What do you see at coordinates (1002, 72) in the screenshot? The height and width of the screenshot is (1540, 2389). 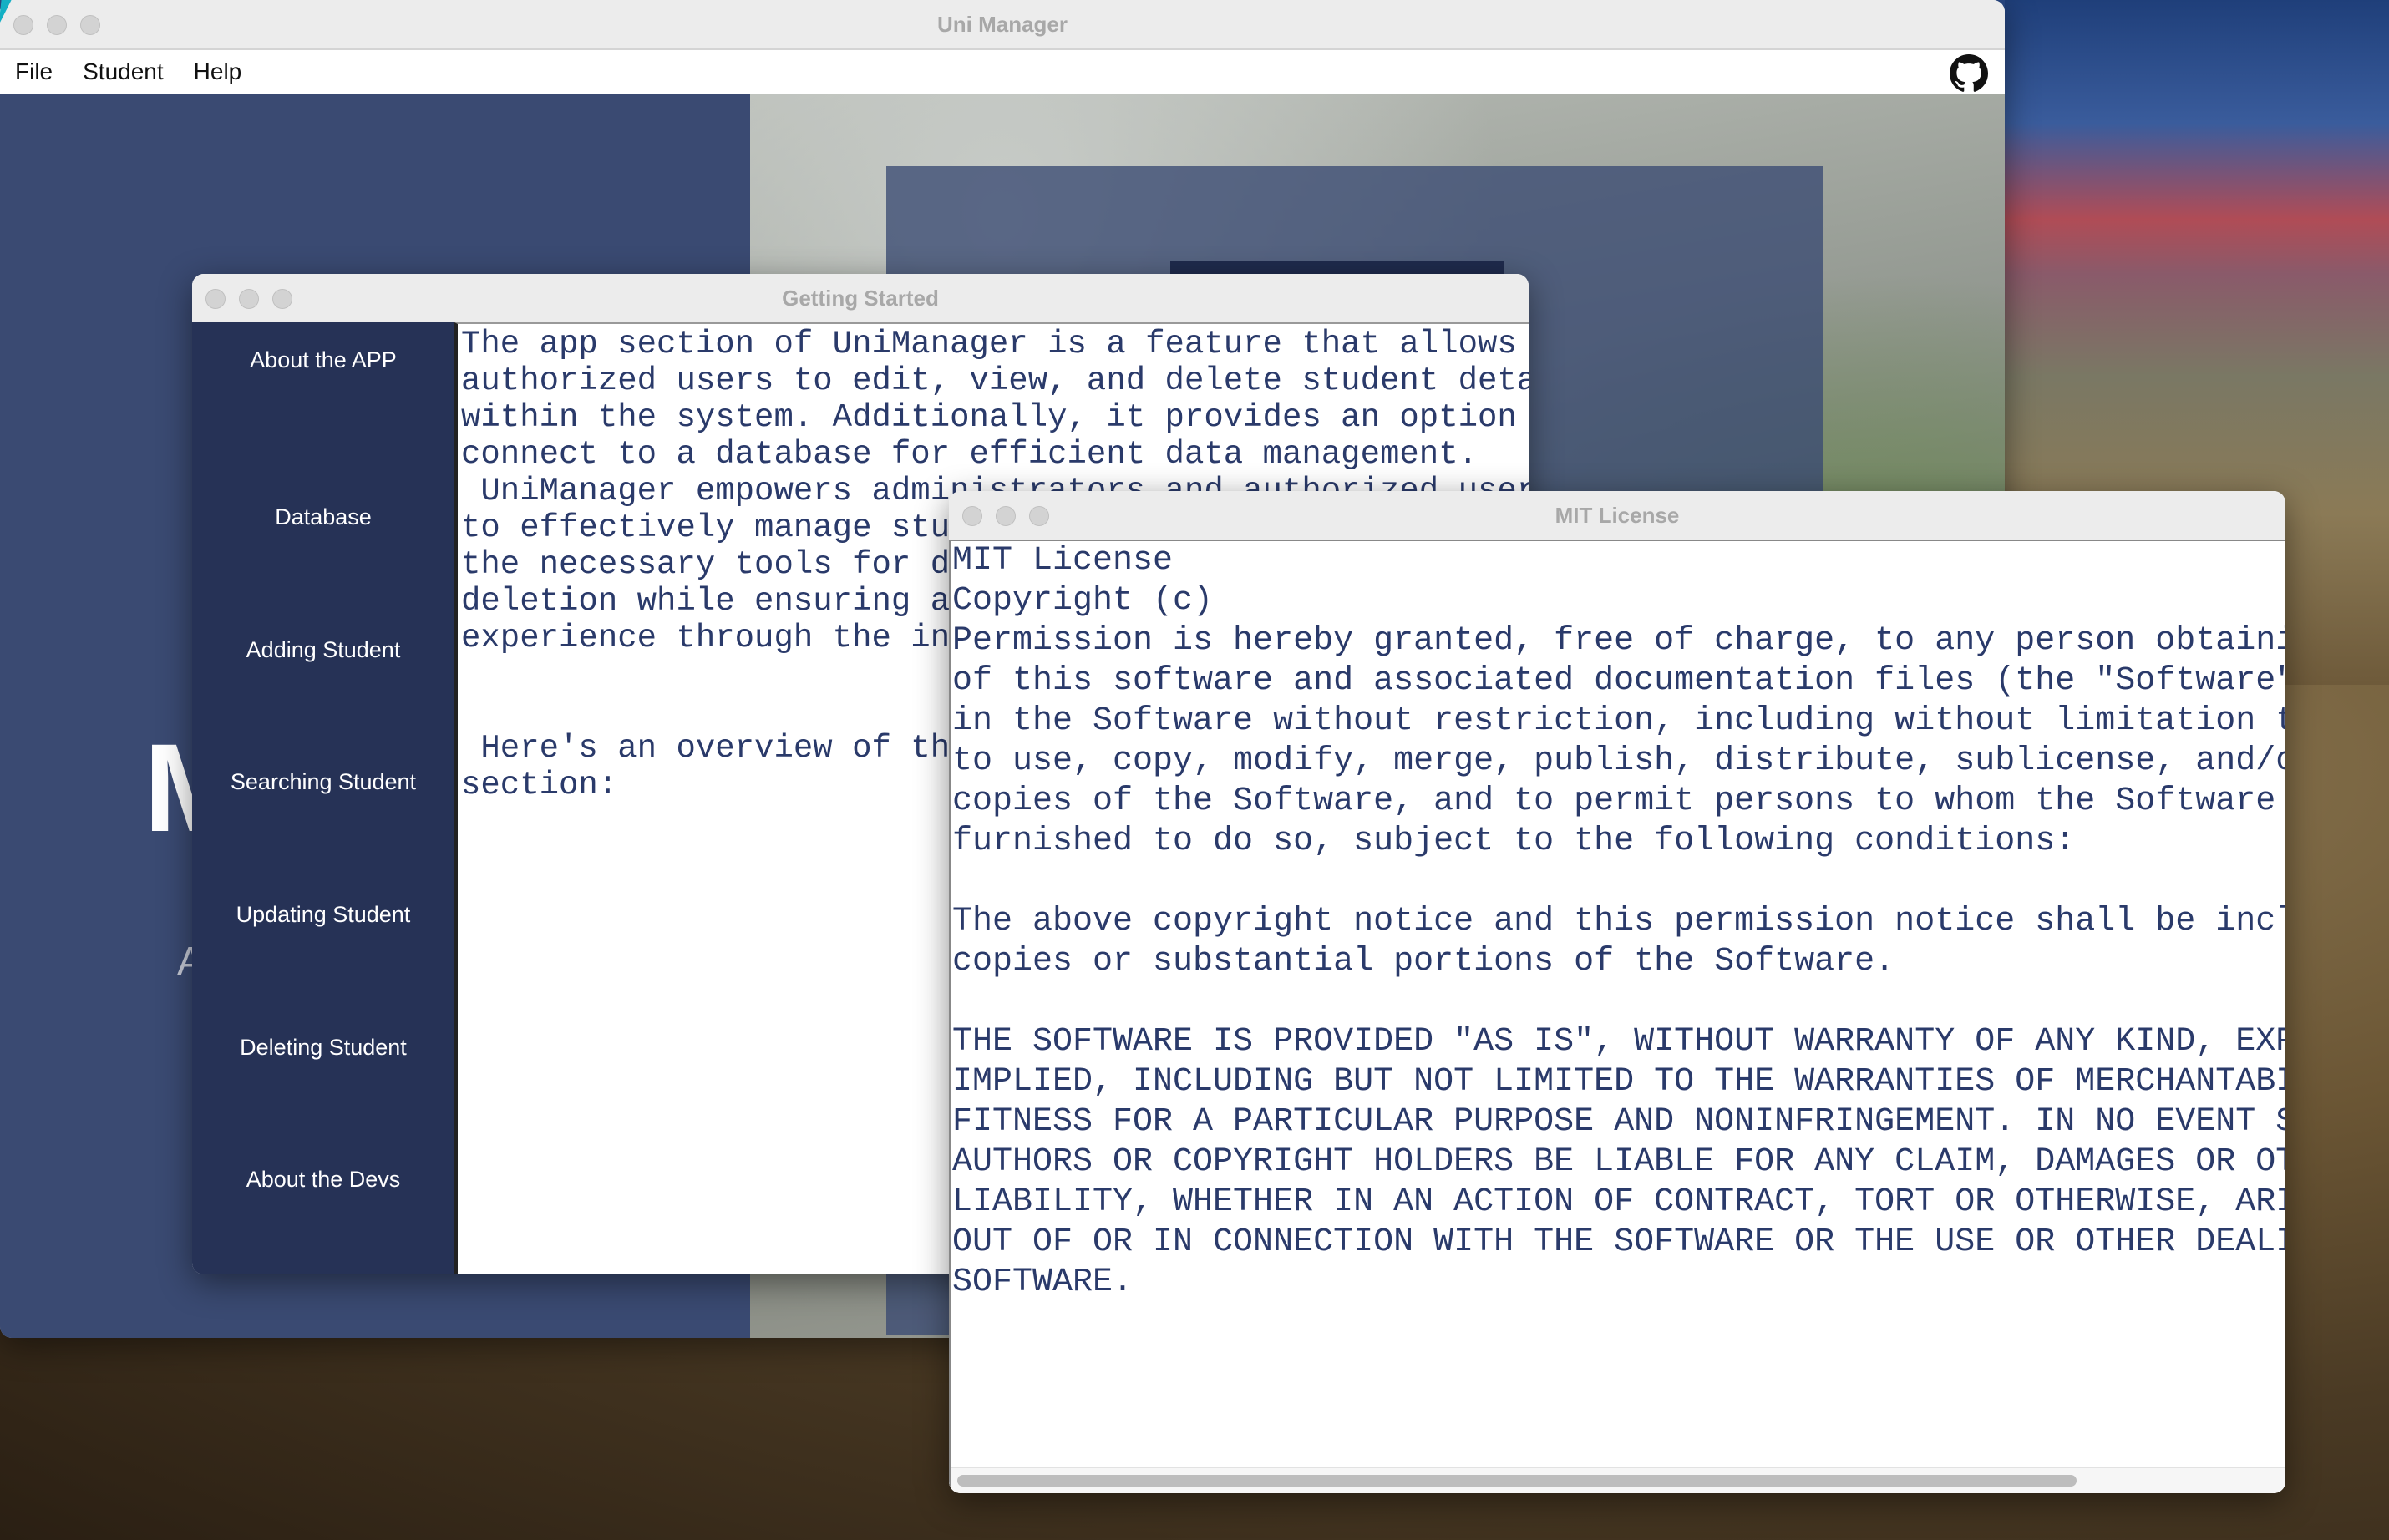 I see `menu-bar: File Student Help` at bounding box center [1002, 72].